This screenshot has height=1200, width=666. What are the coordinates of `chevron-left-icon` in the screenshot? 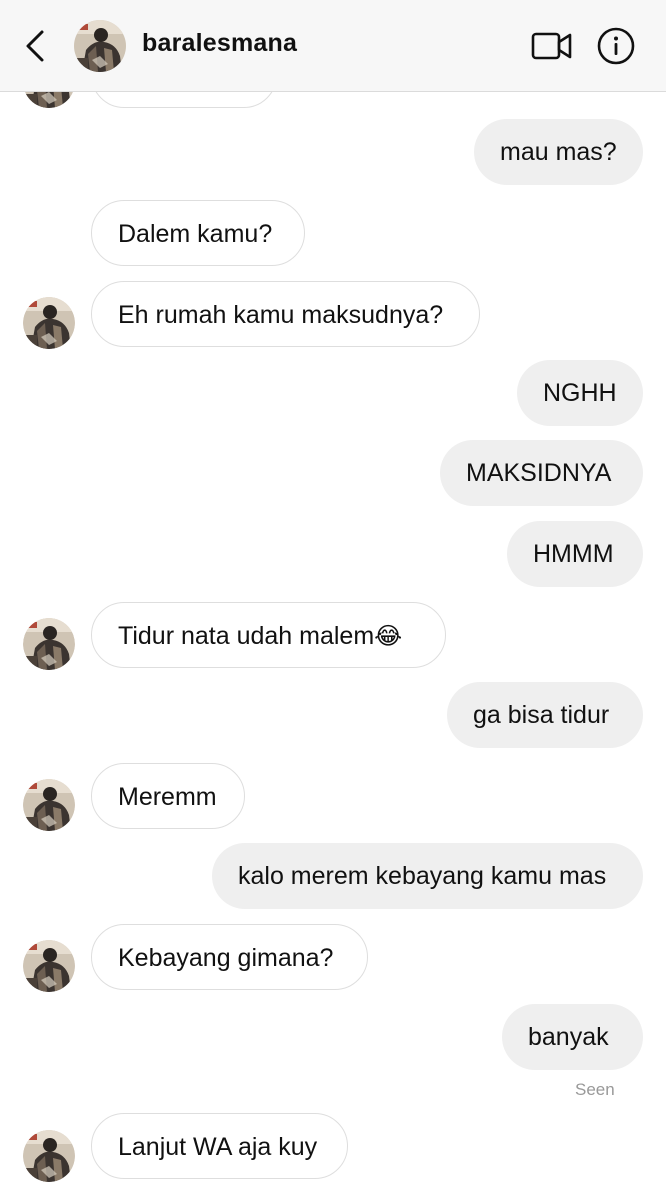 It's located at (35, 46).